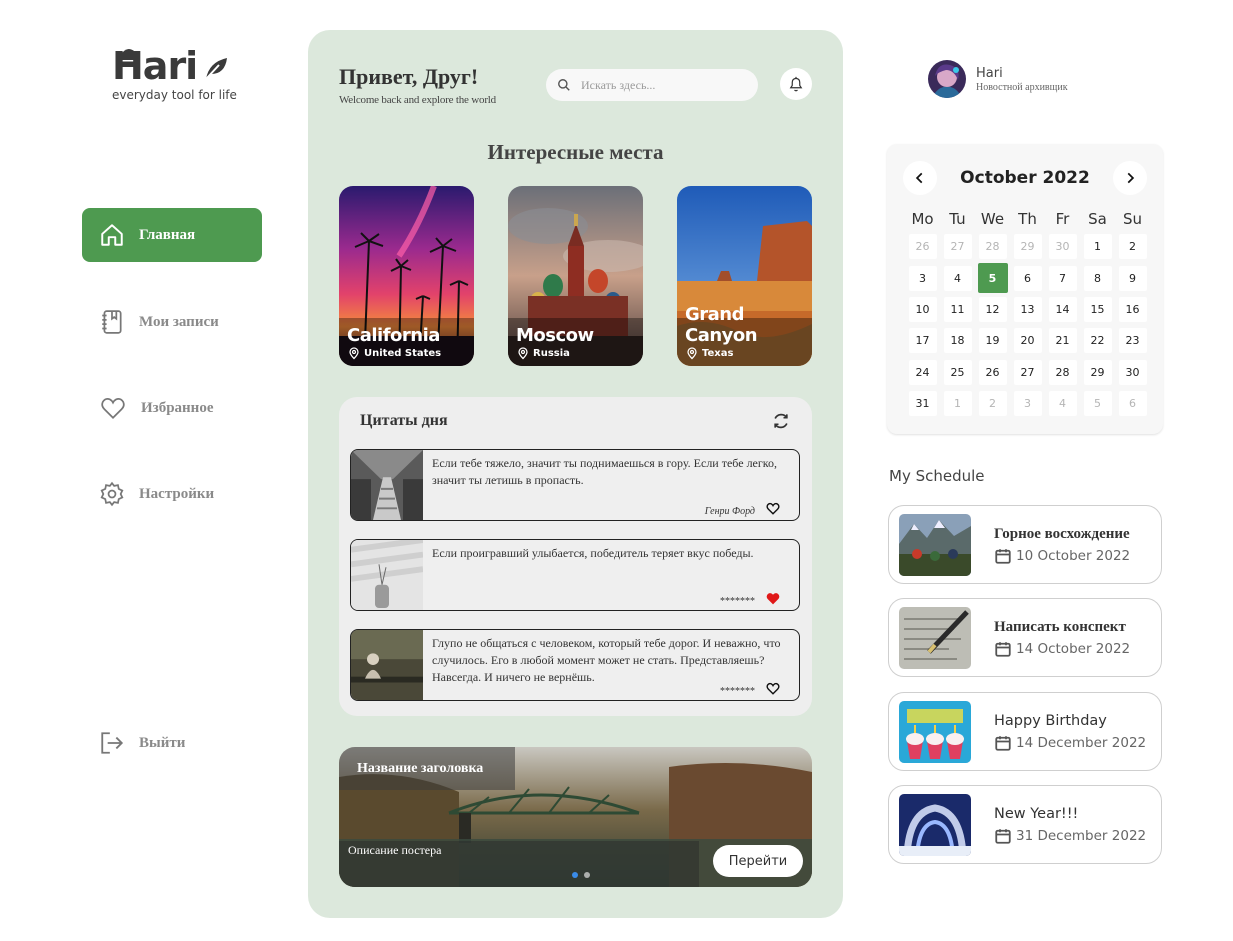 The height and width of the screenshot is (941, 1233). What do you see at coordinates (555, 335) in the screenshot?
I see `place-name: Moscow` at bounding box center [555, 335].